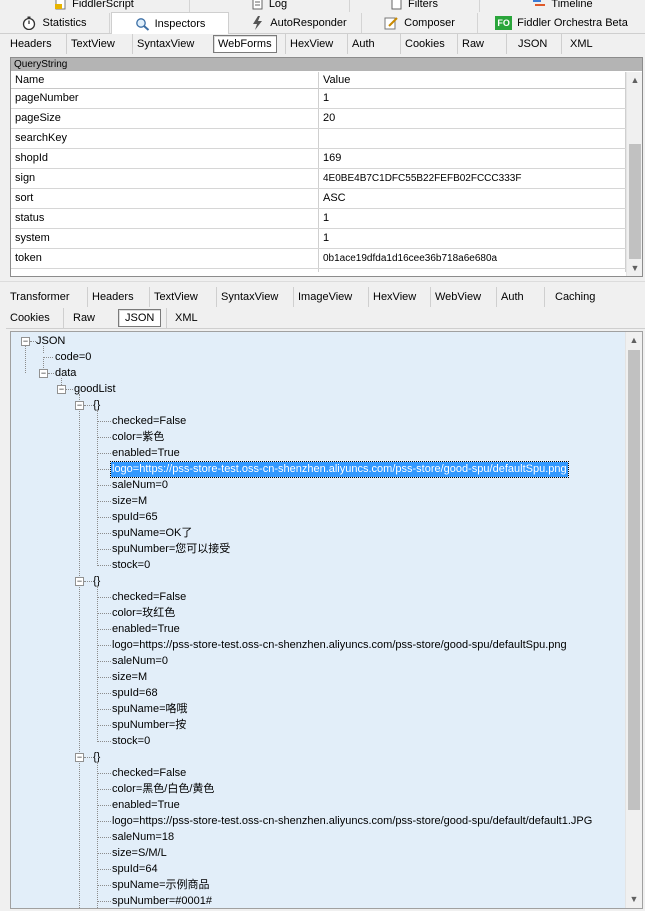  What do you see at coordinates (64, 23) in the screenshot?
I see `tab-statistics-label: Statistics` at bounding box center [64, 23].